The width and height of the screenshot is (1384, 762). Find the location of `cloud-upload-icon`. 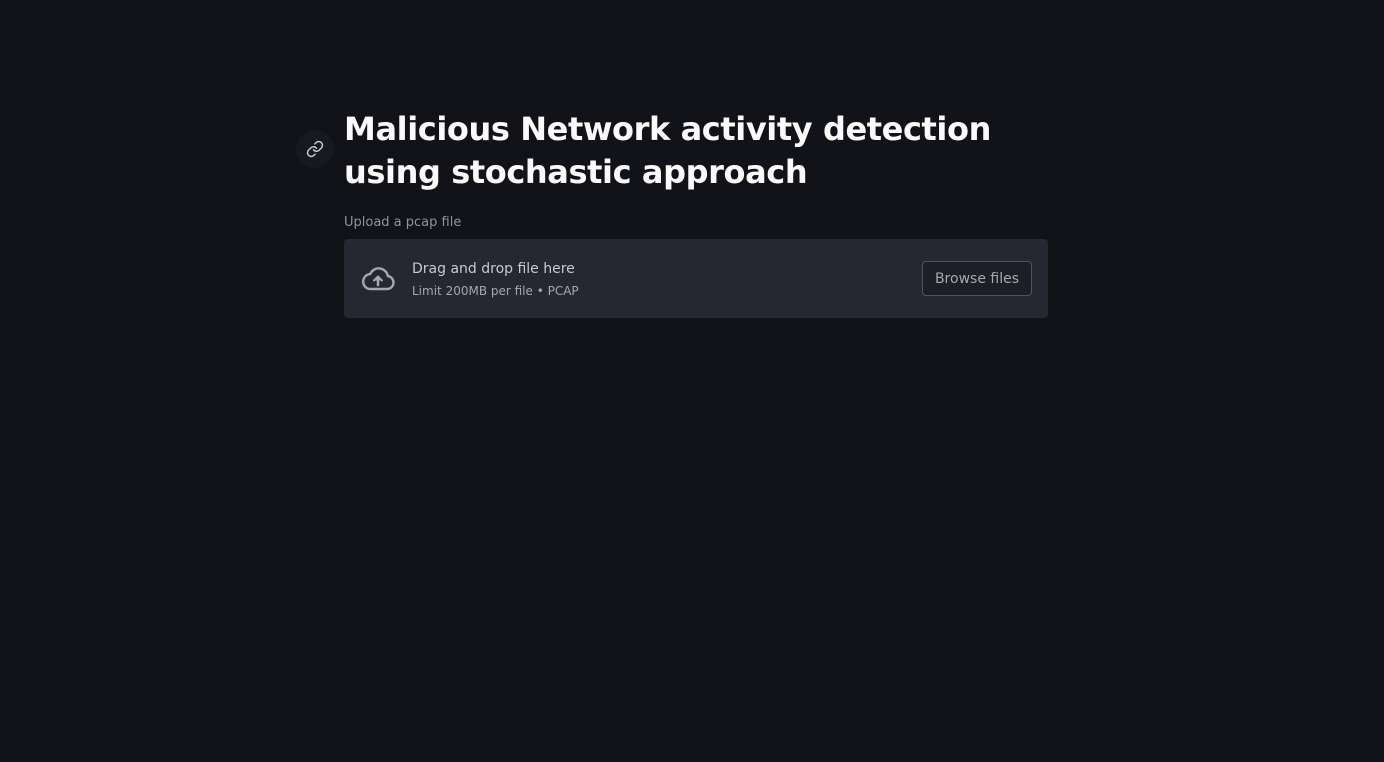

cloud-upload-icon is located at coordinates (378, 279).